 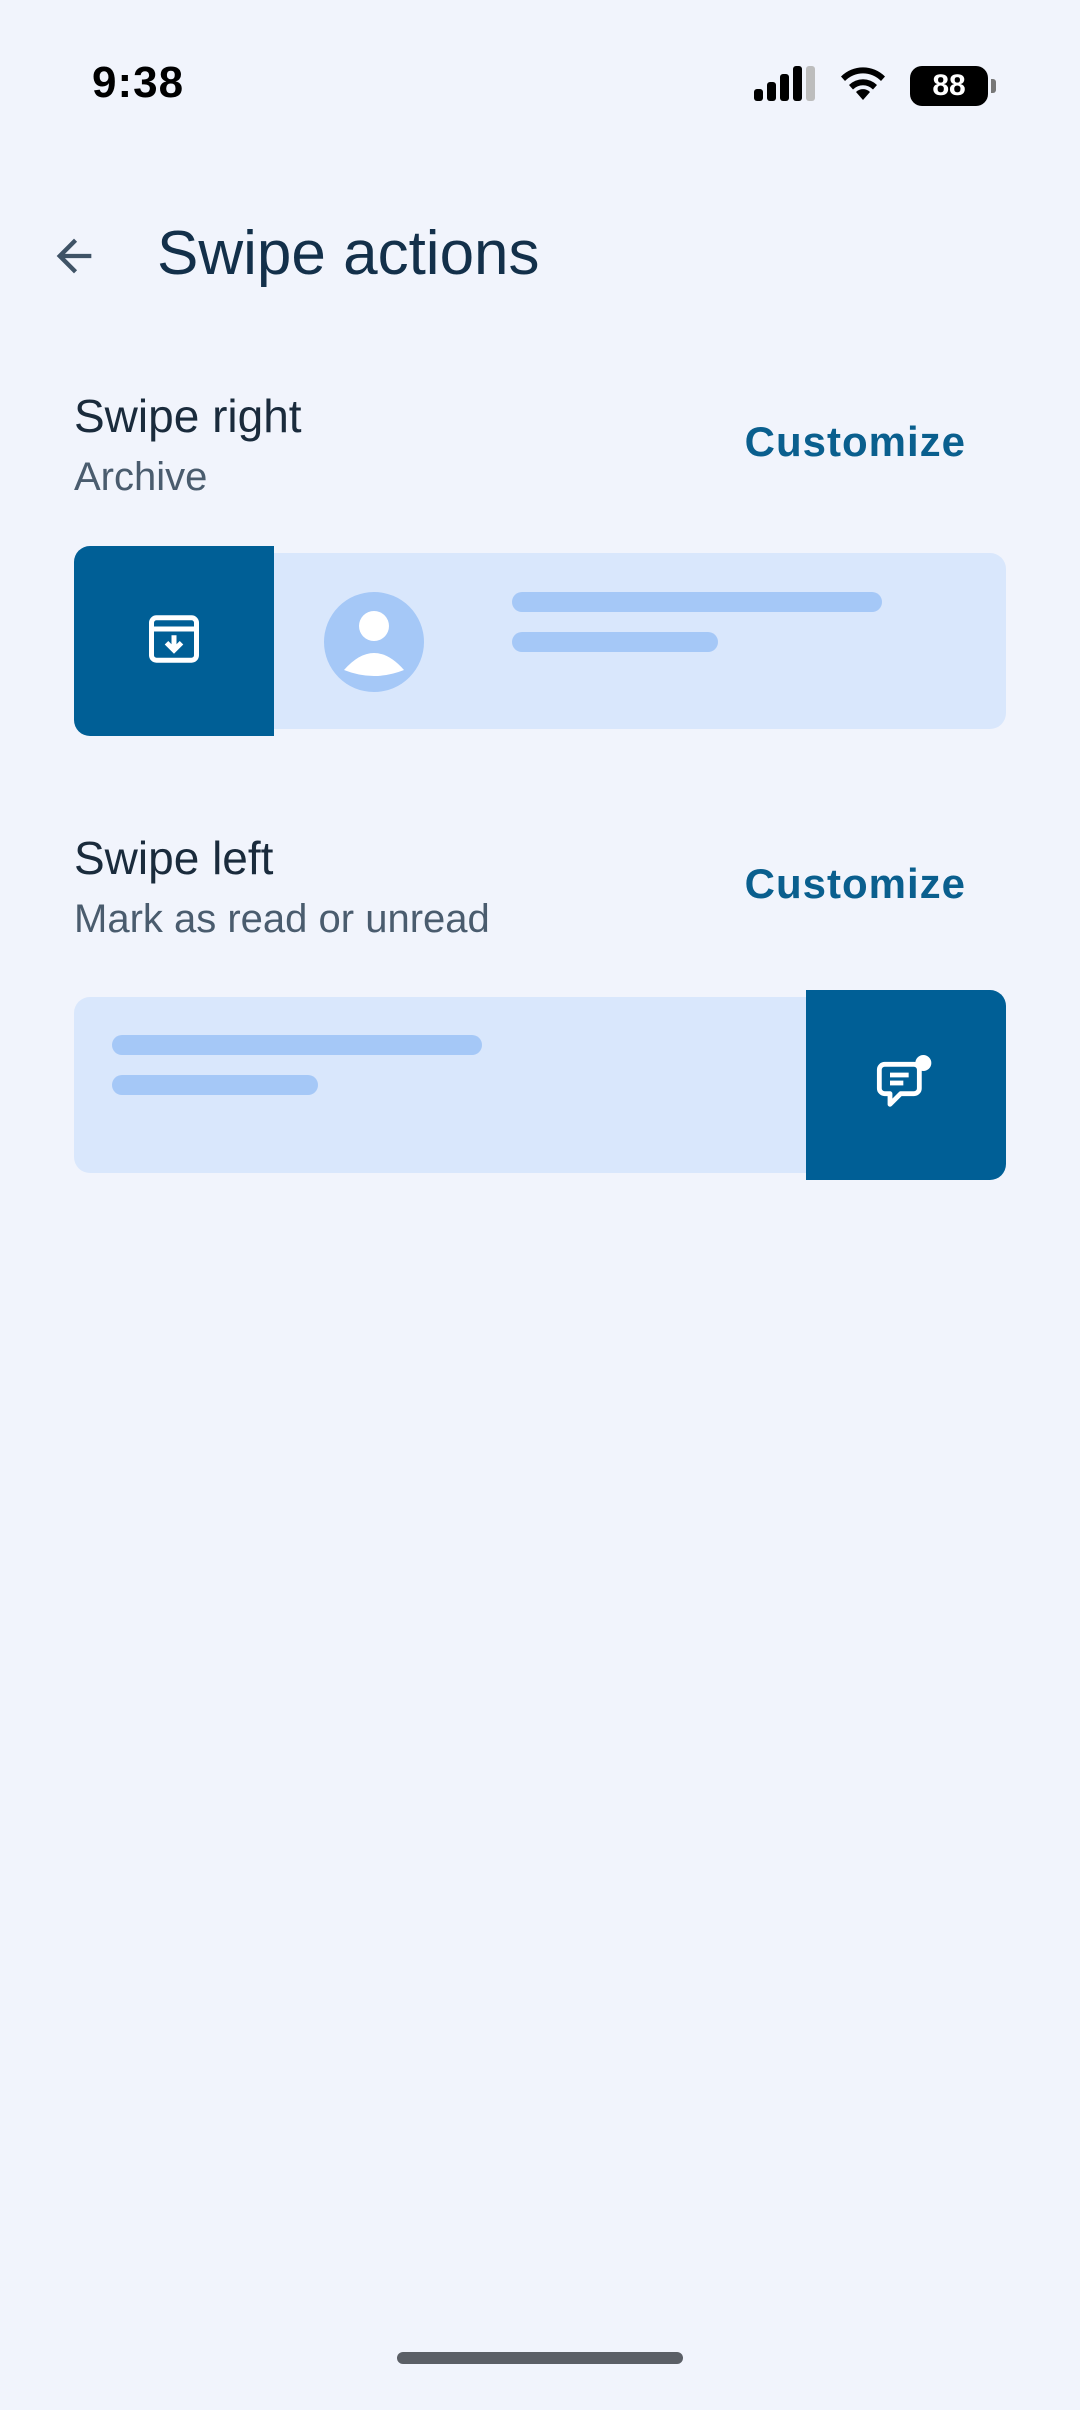 What do you see at coordinates (138, 82) in the screenshot?
I see `status-time: 9:38` at bounding box center [138, 82].